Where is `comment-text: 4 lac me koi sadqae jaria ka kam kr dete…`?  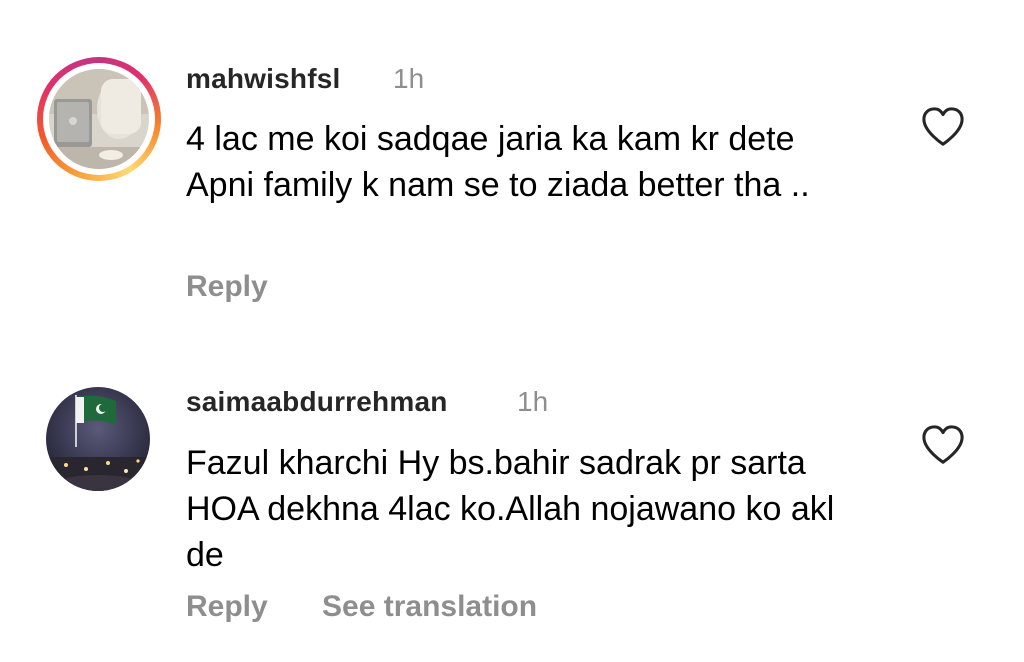
comment-text: 4 lac me koi sadqae jaria ka kam kr dete… is located at coordinates (498, 162).